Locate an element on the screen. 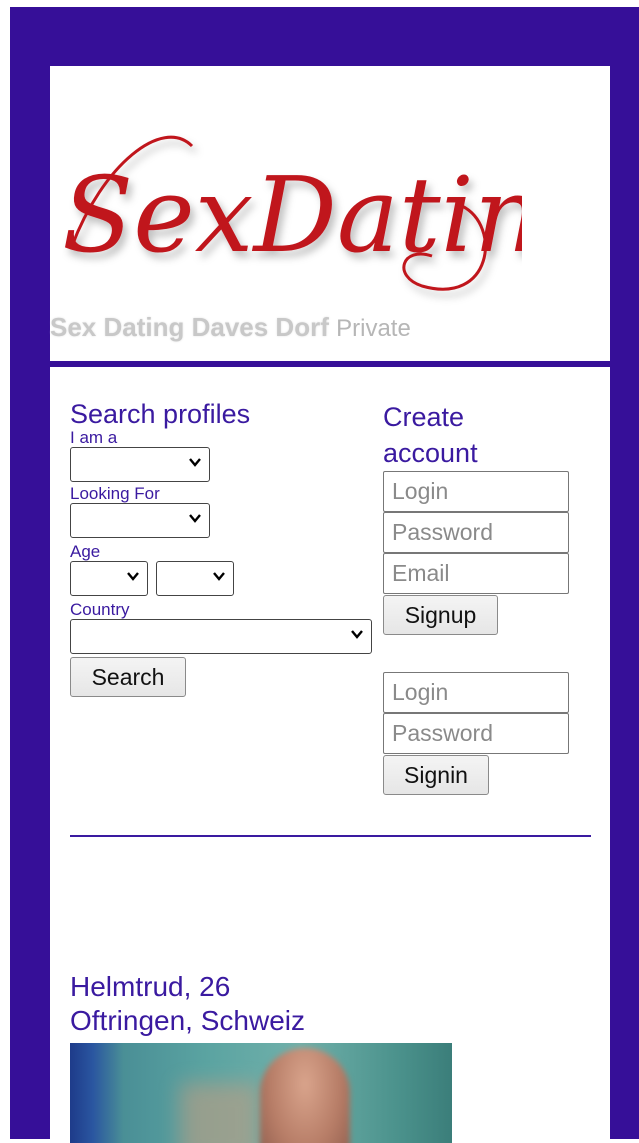 This screenshot has height=1143, width=639. country-select is located at coordinates (221, 636).